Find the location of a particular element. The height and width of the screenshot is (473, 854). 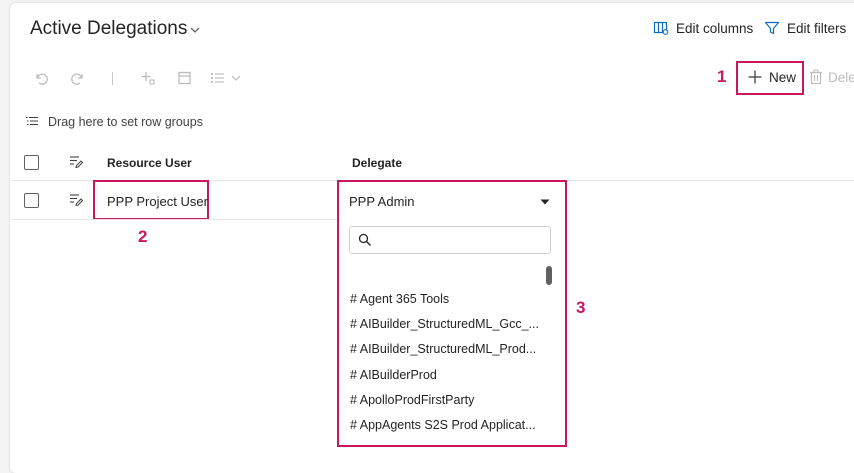

row-group-hint-text: Drag here to set row groups is located at coordinates (125, 122).